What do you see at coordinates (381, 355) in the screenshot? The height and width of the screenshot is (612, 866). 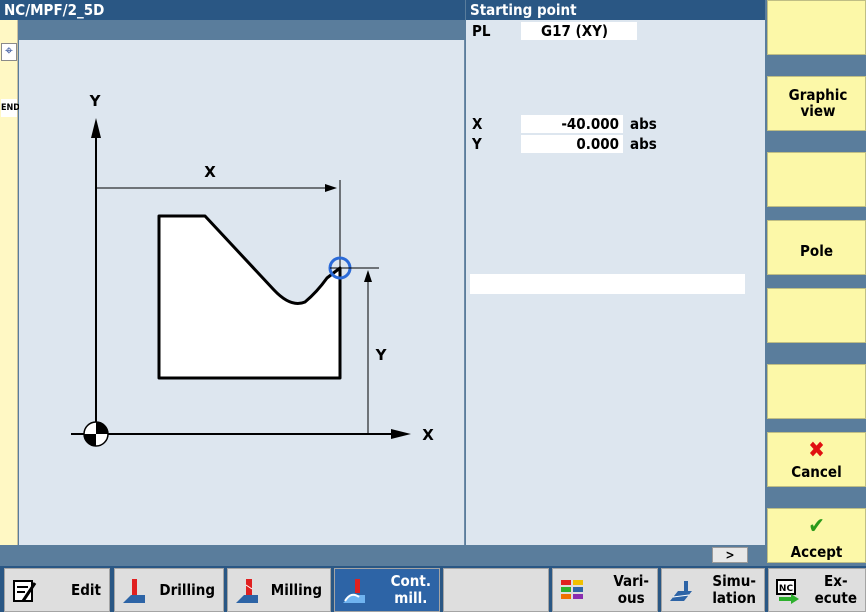 I see `y-dimension-label: Y` at bounding box center [381, 355].